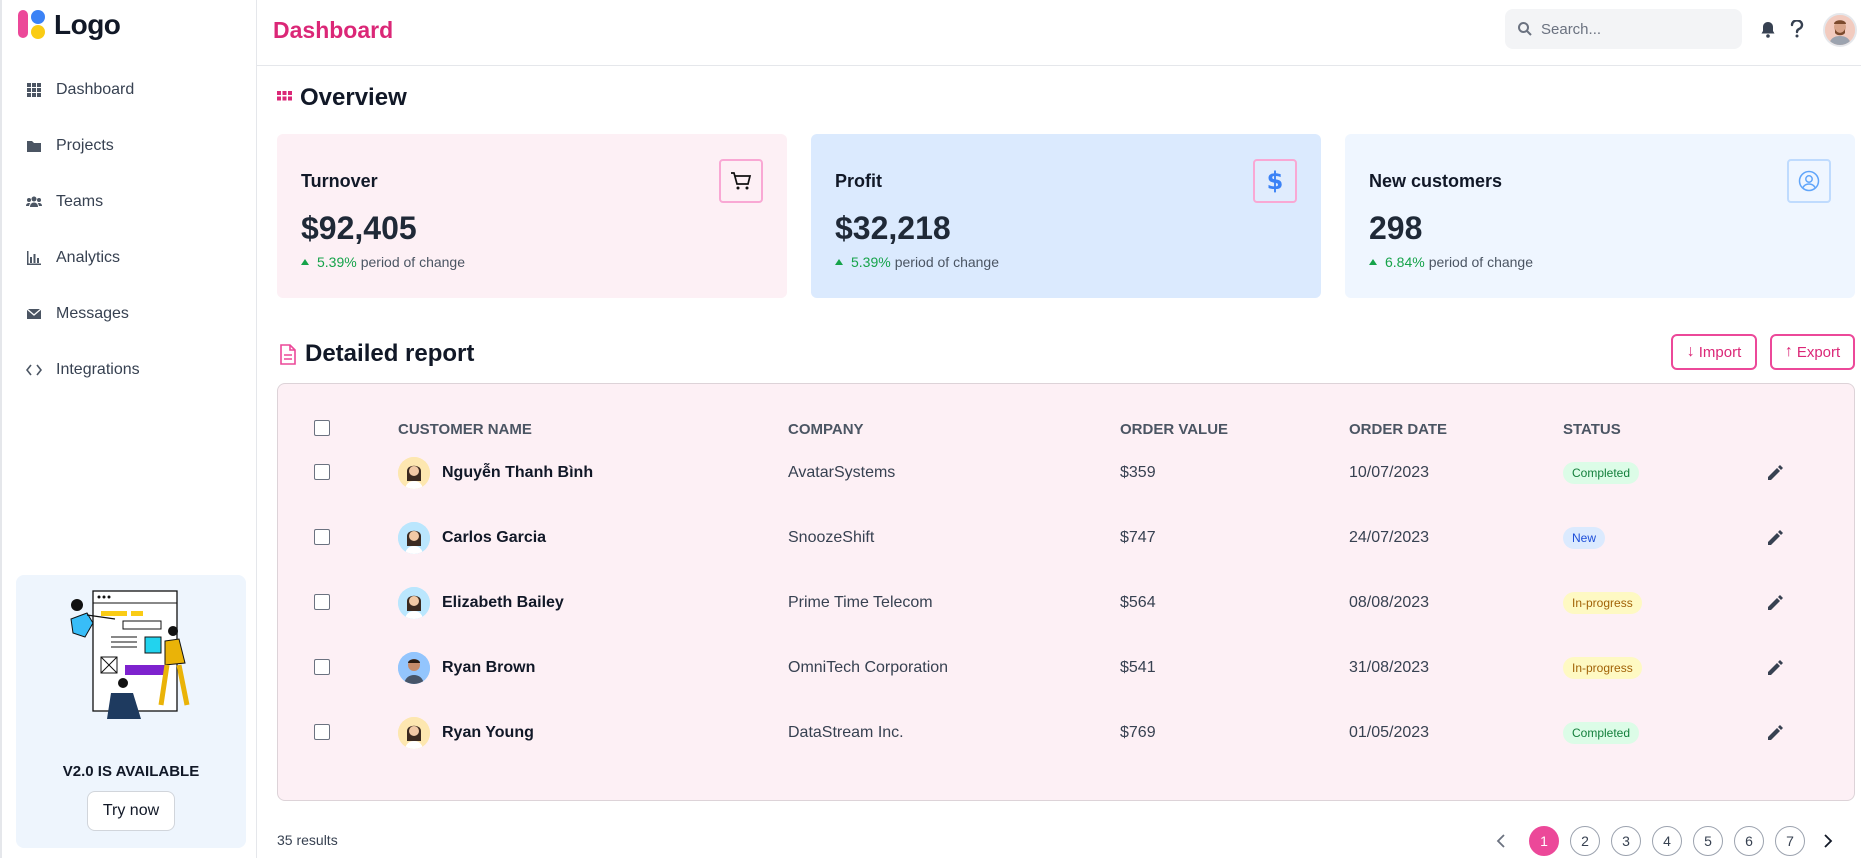  I want to click on sidebar-item-integrations: Integrations, so click(129, 370).